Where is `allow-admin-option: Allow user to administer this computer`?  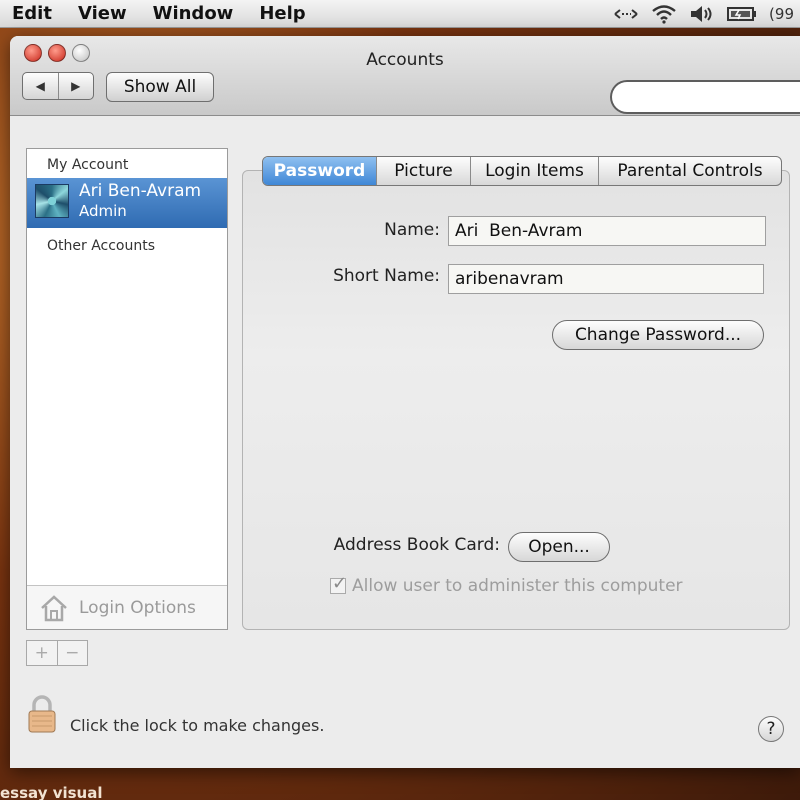
allow-admin-option: Allow user to administer this computer is located at coordinates (506, 584).